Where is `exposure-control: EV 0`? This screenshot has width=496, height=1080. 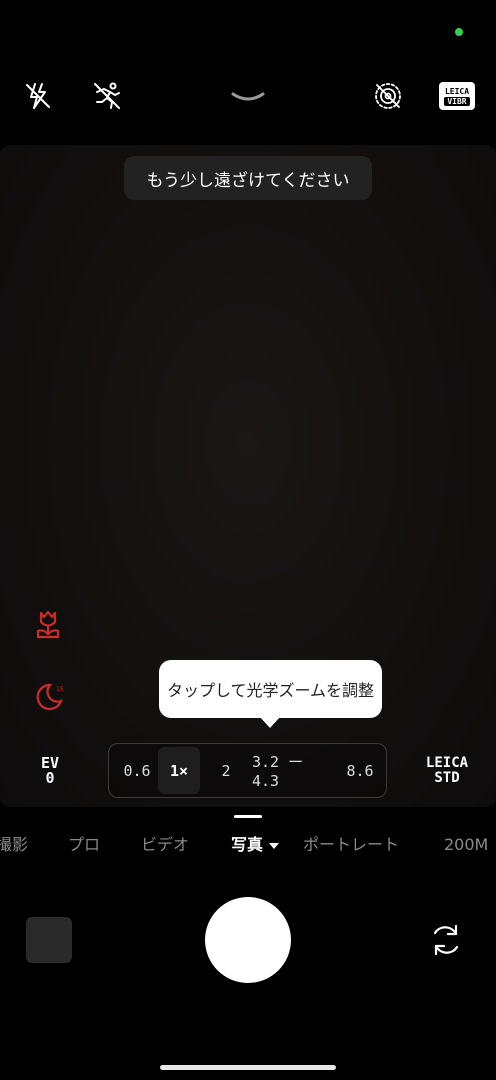 exposure-control: EV 0 is located at coordinates (50, 771).